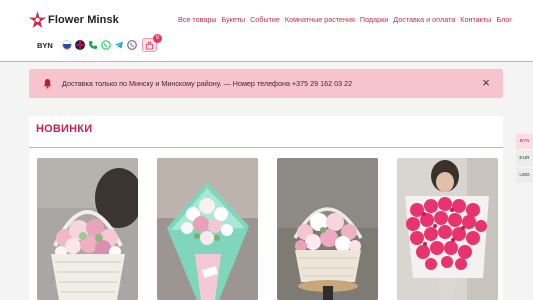  Describe the element at coordinates (234, 19) in the screenshot. I see `nav-item-bouquets: Букеты` at that location.